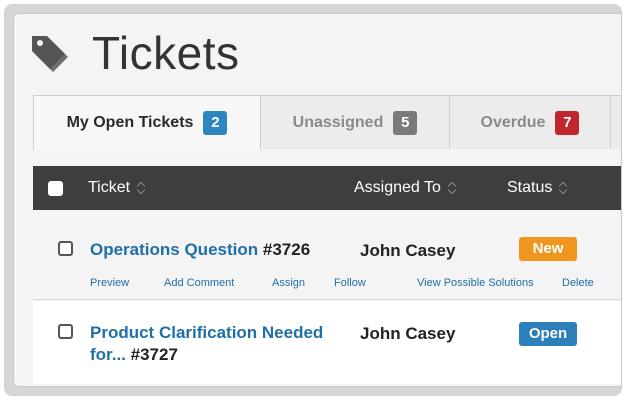 The height and width of the screenshot is (400, 626). I want to click on column-label: Ticket, so click(109, 187).